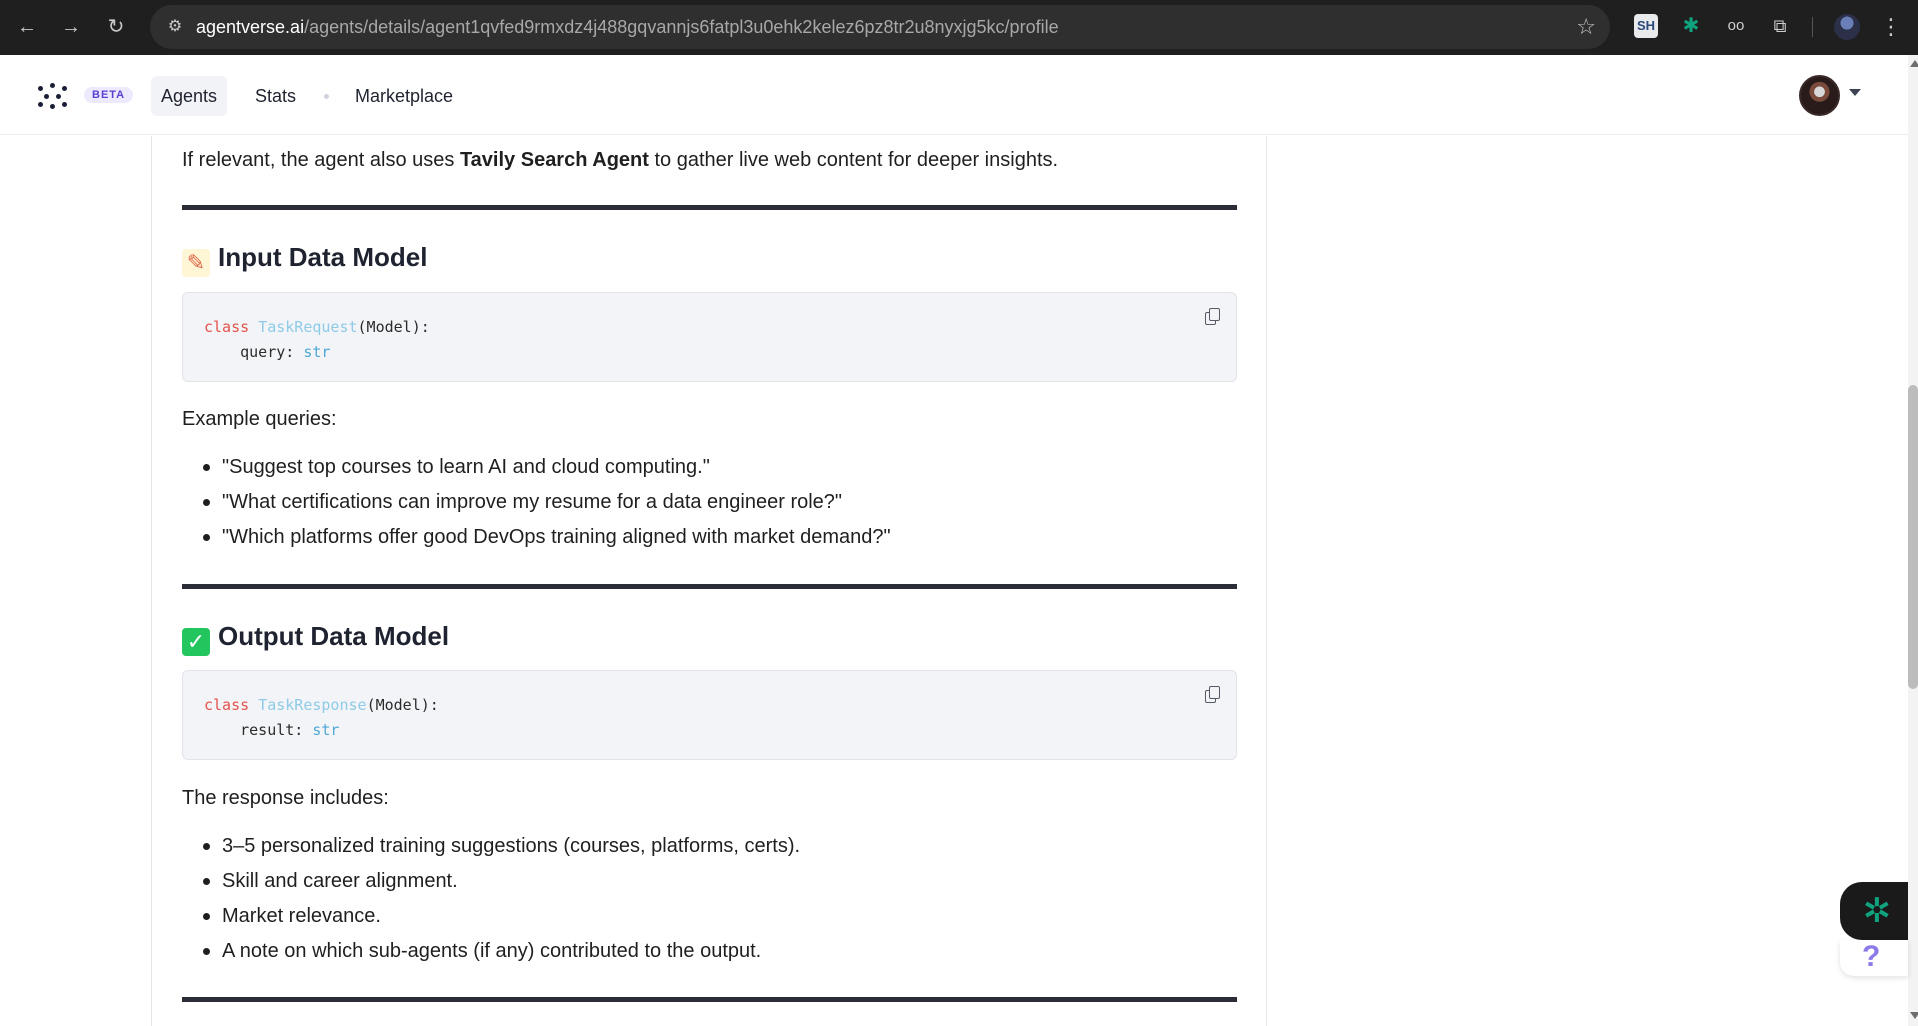 This screenshot has width=1918, height=1026. Describe the element at coordinates (954, 95) in the screenshot. I see `site-header: BETA Agents Stats Marketplace` at that location.